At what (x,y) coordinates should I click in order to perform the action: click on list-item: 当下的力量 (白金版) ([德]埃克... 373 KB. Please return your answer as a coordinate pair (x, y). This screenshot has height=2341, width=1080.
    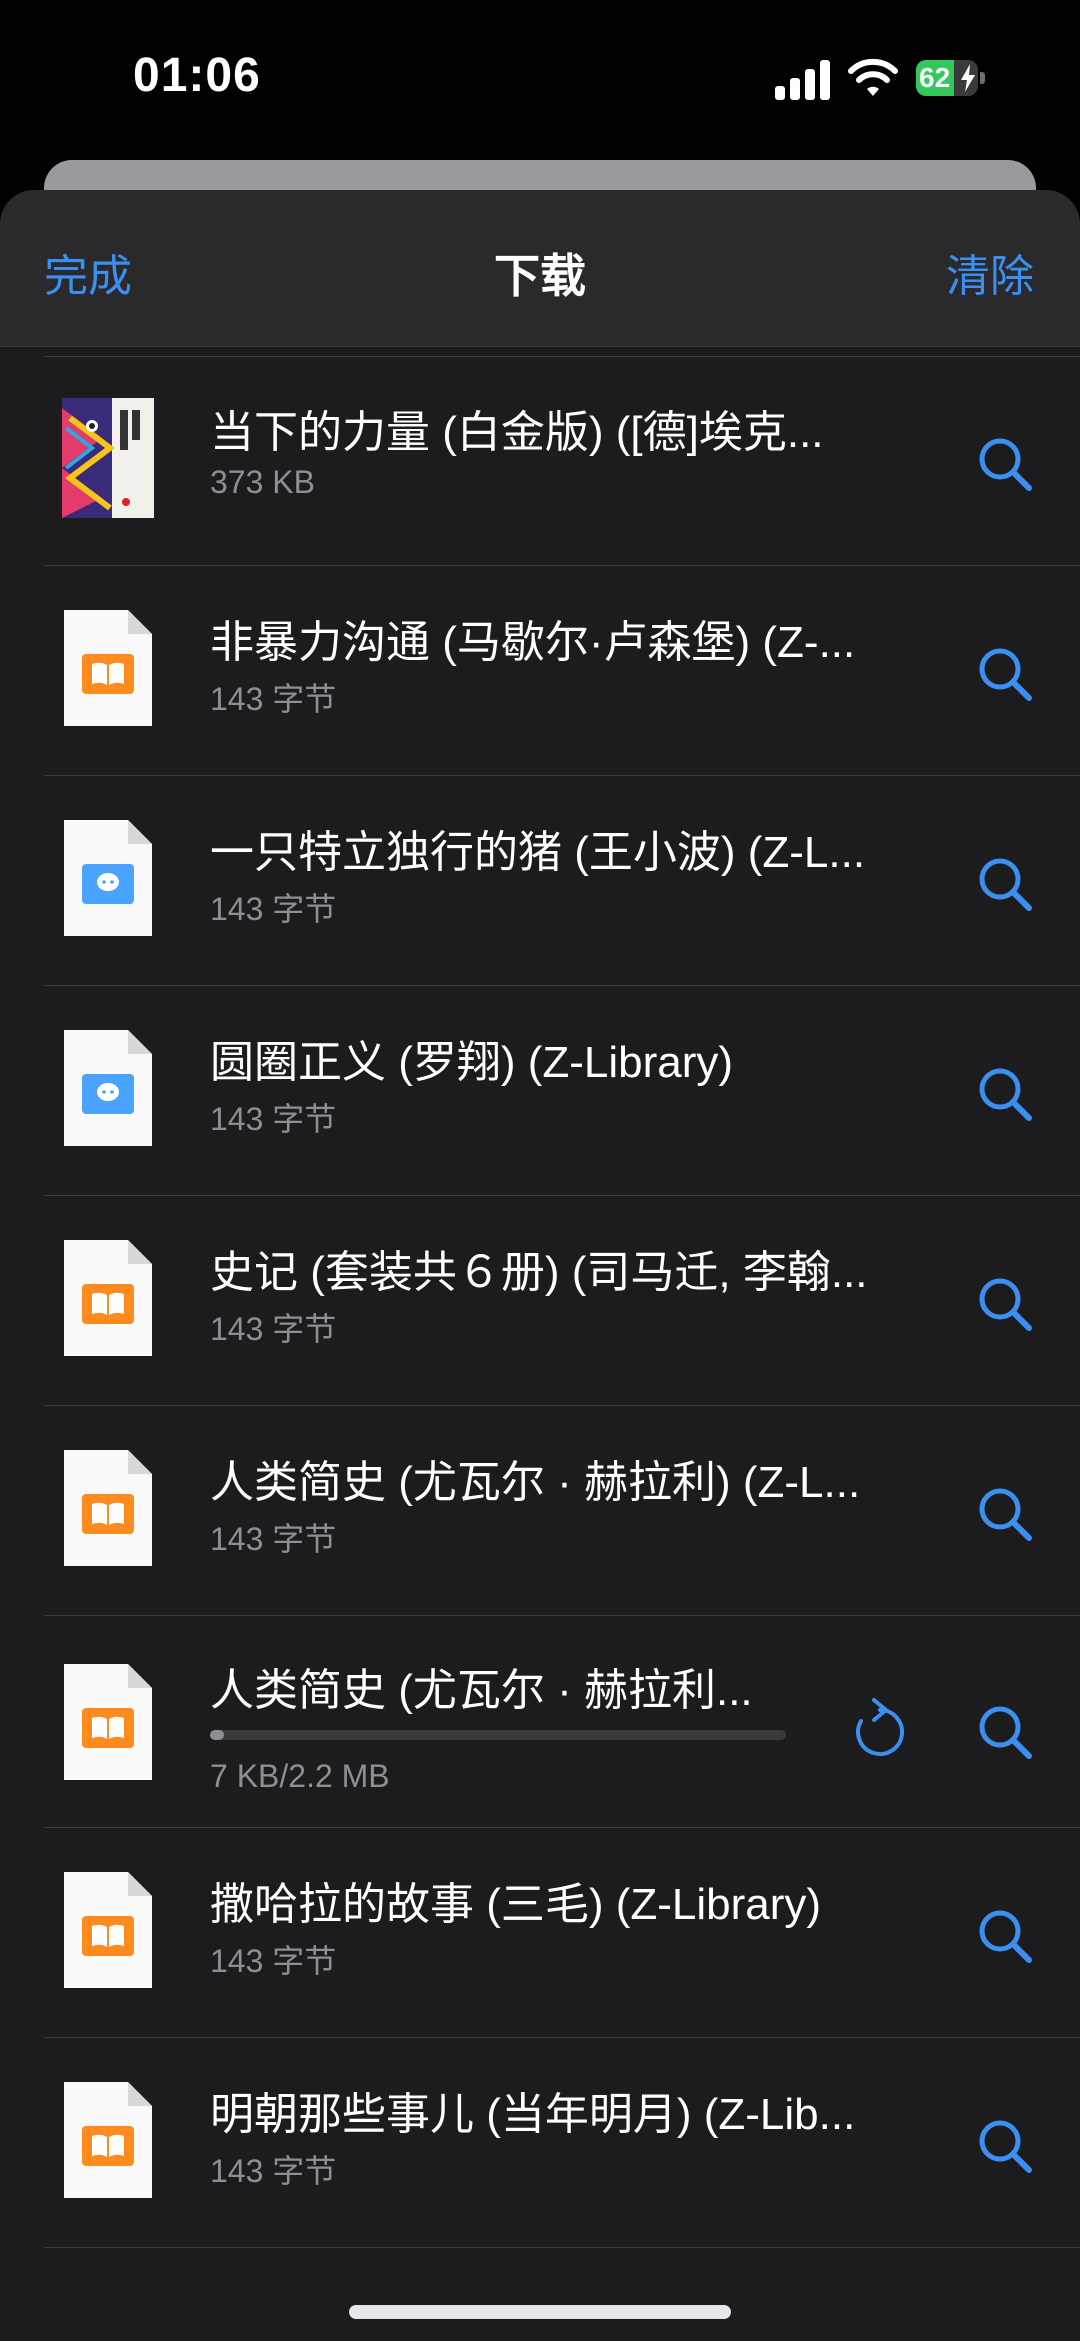
    Looking at the image, I should click on (540, 461).